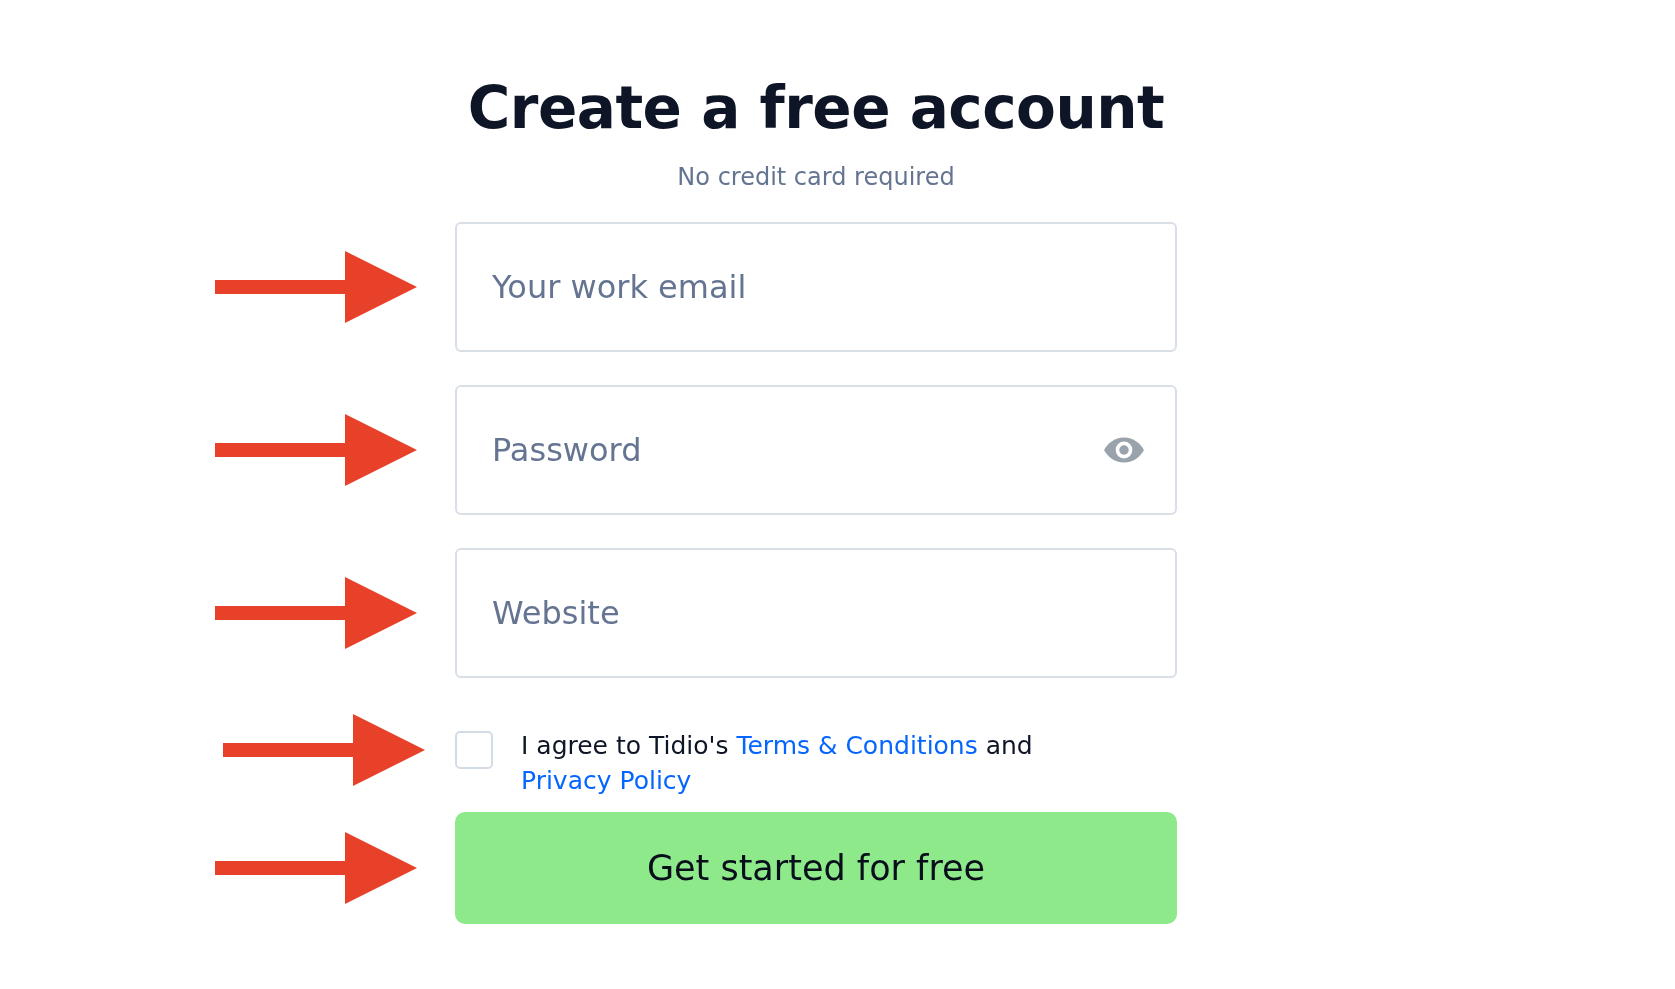  I want to click on input-field: Website, so click(816, 613).